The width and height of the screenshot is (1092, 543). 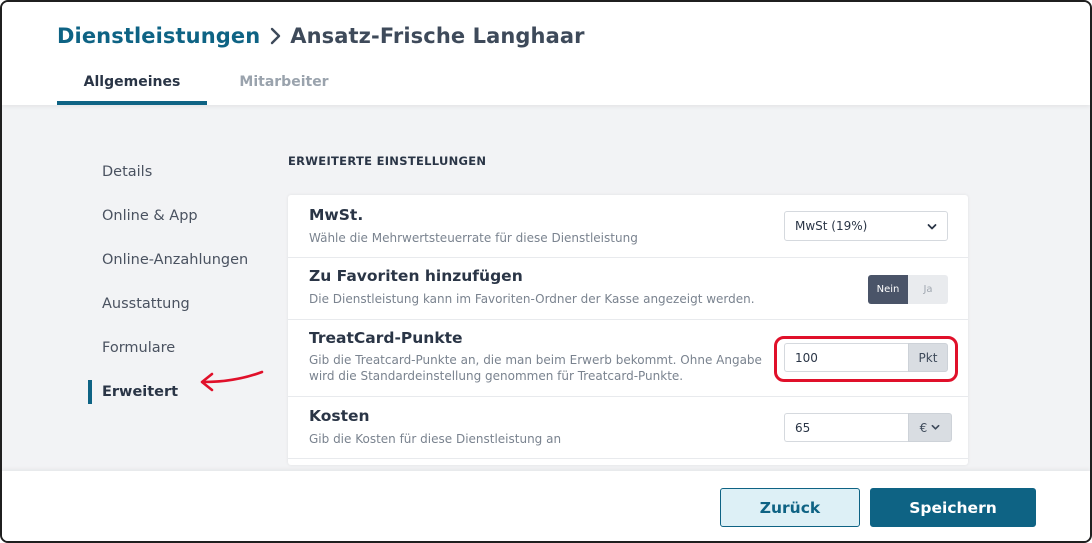 What do you see at coordinates (953, 507) in the screenshot?
I see `save-button: Speichern` at bounding box center [953, 507].